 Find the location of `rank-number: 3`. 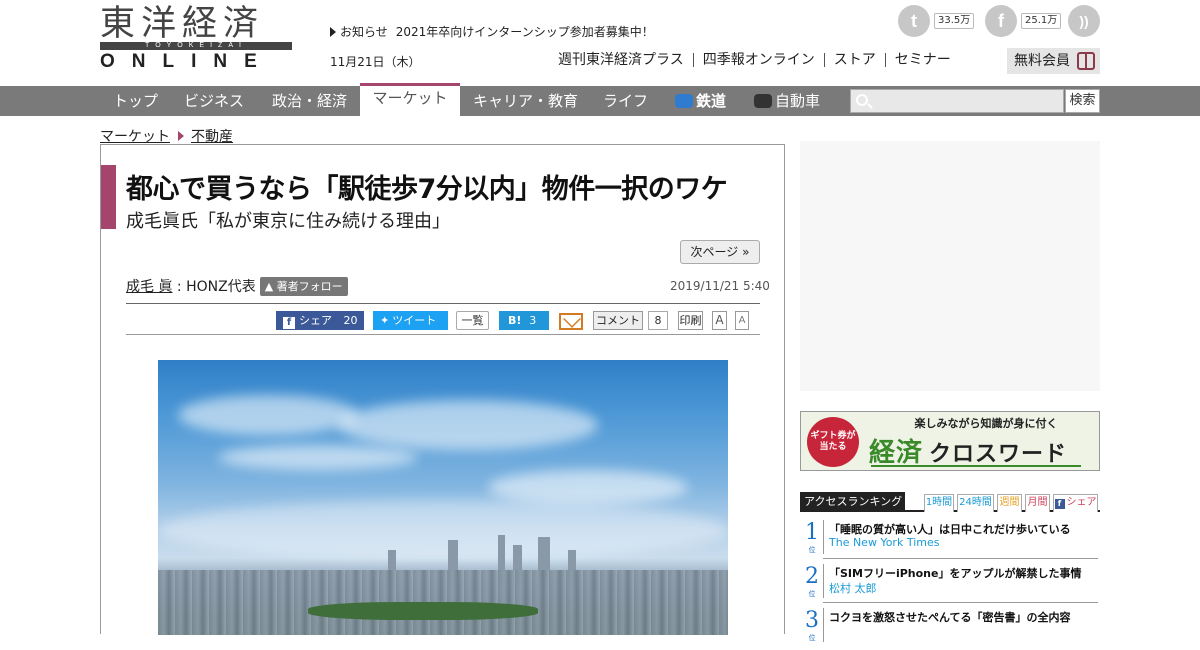

rank-number: 3 is located at coordinates (812, 620).